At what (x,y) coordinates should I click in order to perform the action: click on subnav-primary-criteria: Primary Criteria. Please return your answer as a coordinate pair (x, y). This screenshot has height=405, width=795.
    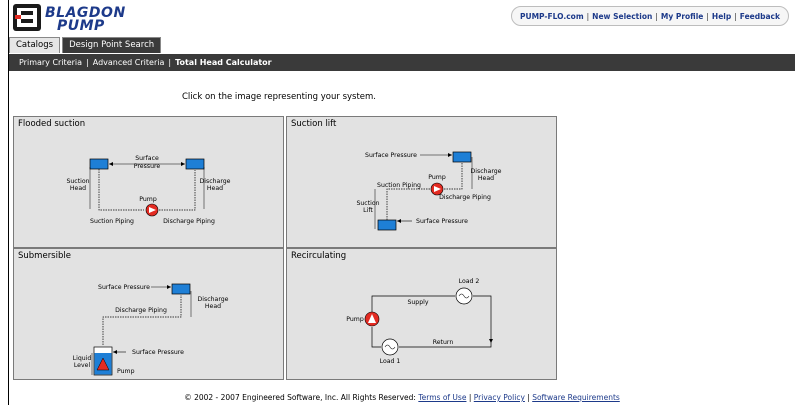
    Looking at the image, I should click on (50, 62).